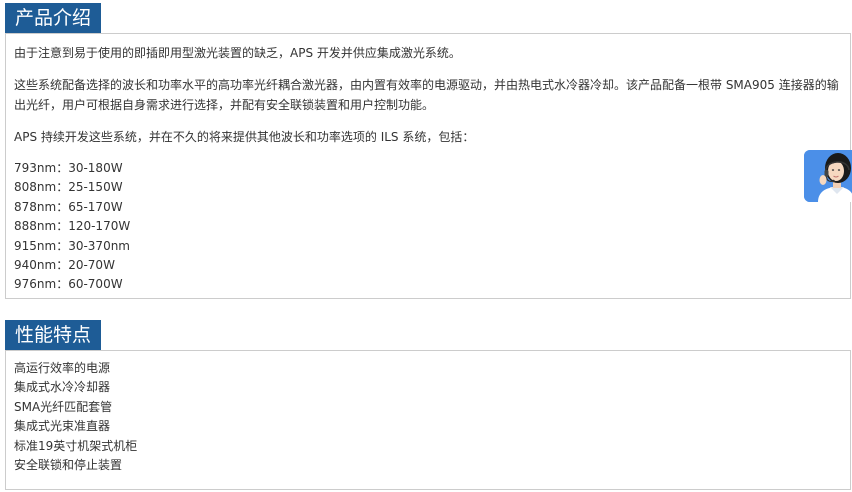 This screenshot has width=852, height=492. What do you see at coordinates (62, 387) in the screenshot?
I see `feature-item: 集成式水冷冷却器` at bounding box center [62, 387].